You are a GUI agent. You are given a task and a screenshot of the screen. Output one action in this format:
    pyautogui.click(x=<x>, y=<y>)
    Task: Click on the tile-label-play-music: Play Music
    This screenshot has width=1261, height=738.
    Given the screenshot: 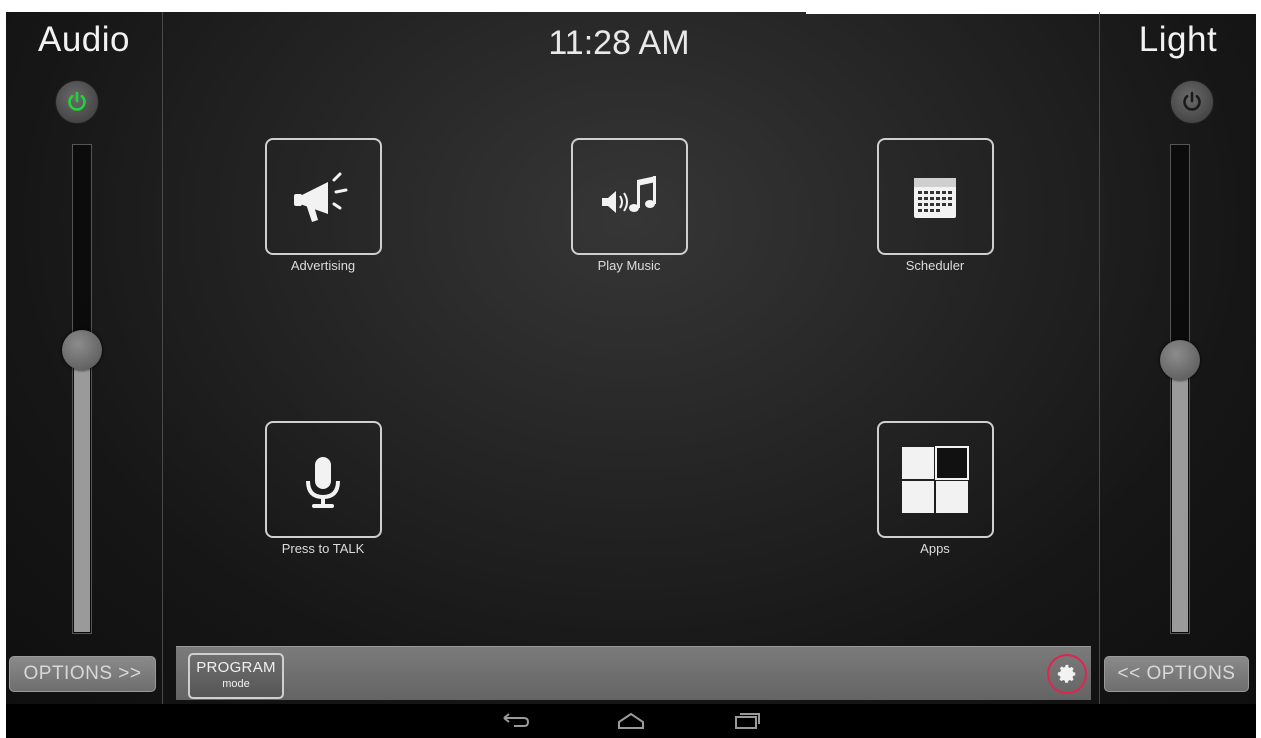 What is the action you would take?
    pyautogui.click(x=629, y=265)
    